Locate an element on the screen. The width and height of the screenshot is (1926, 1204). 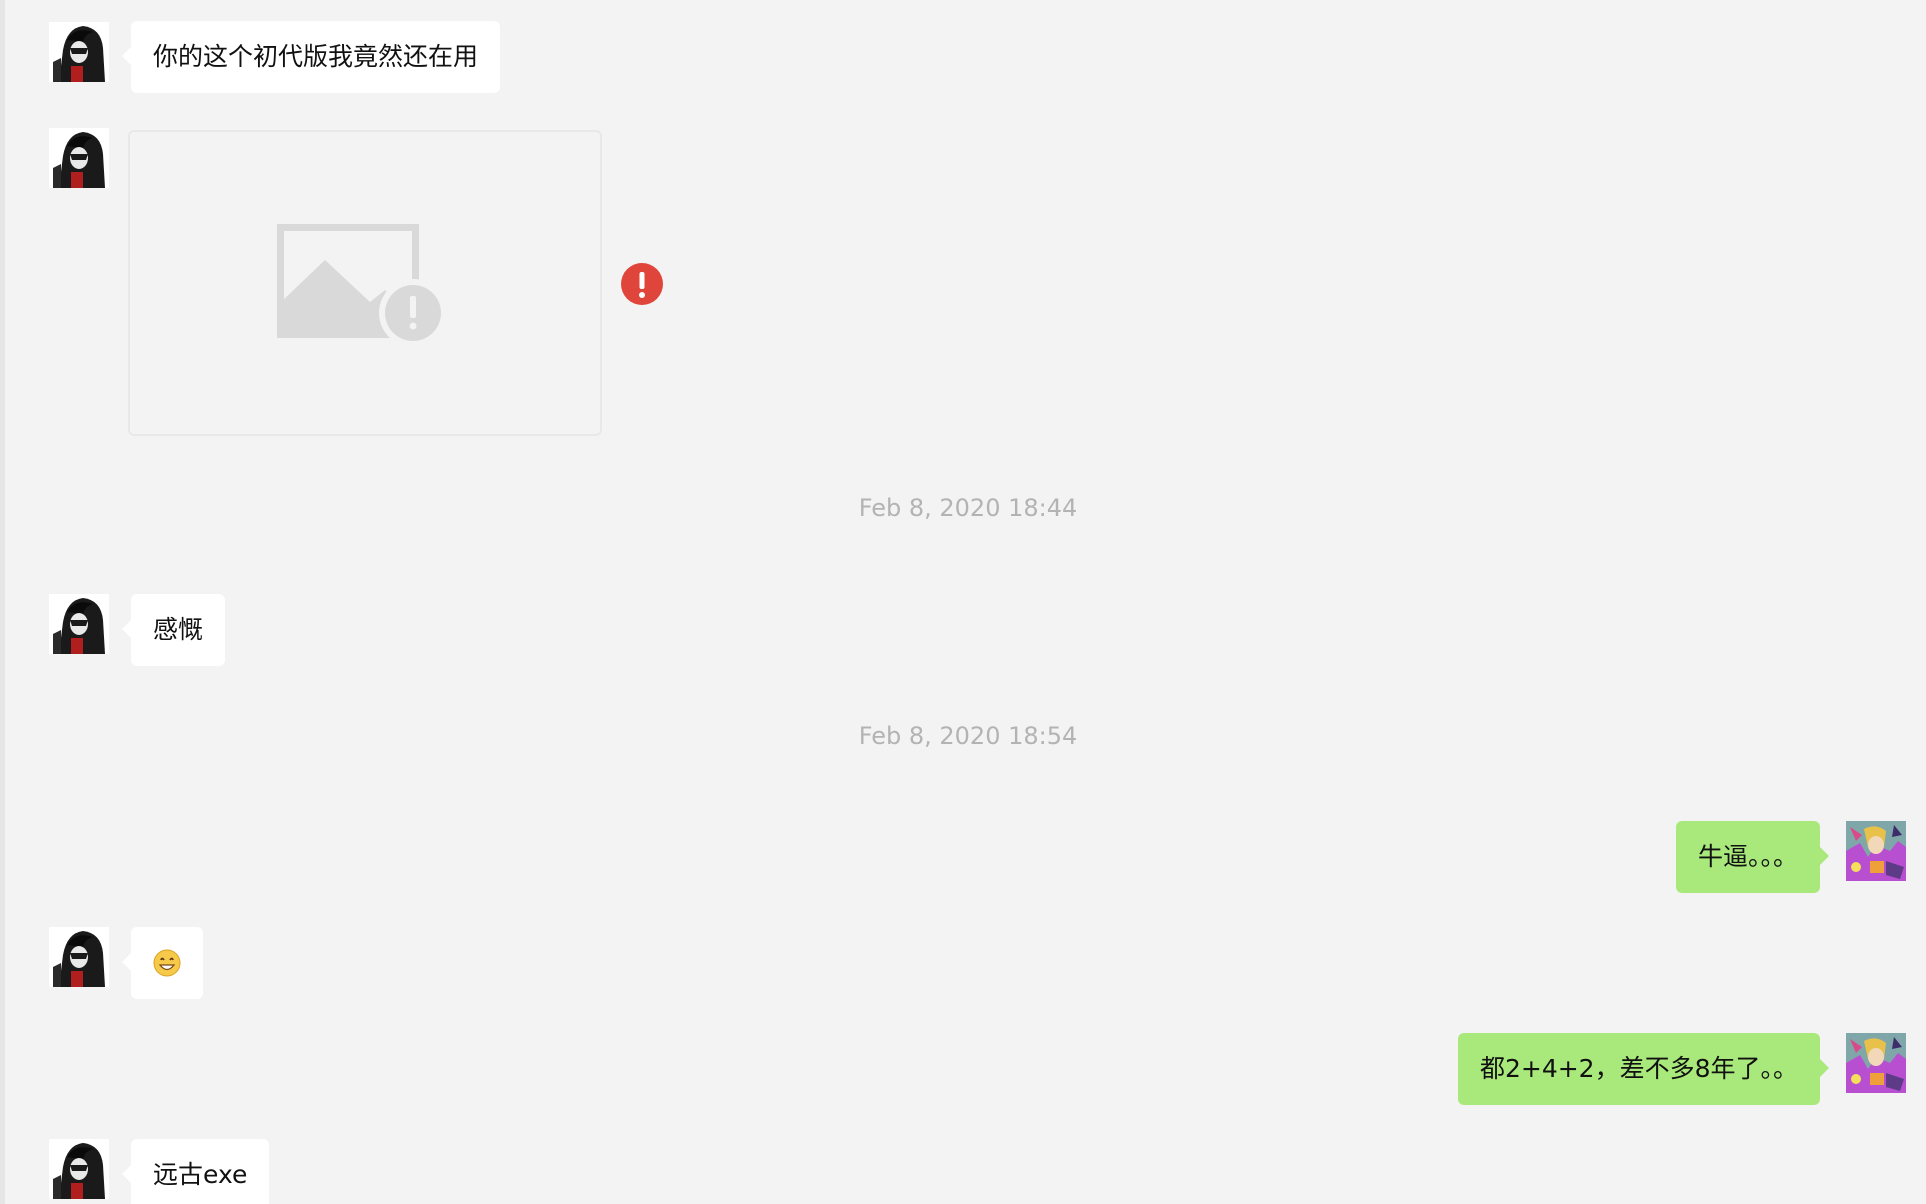
timestamp: Feb 8, 2020 18:44 is located at coordinates (968, 508).